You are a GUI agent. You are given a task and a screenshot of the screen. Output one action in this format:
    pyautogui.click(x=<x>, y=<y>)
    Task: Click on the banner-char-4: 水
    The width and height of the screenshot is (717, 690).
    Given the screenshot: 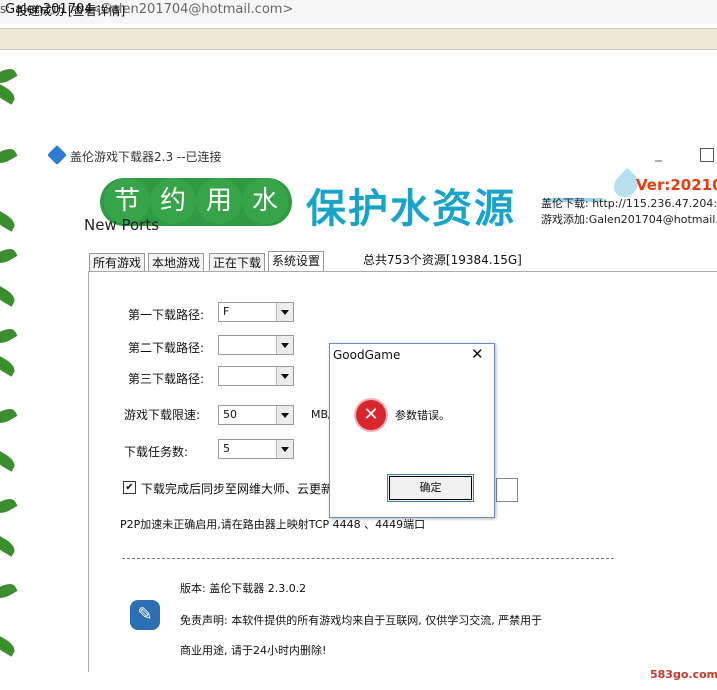 What is the action you would take?
    pyautogui.click(x=265, y=201)
    